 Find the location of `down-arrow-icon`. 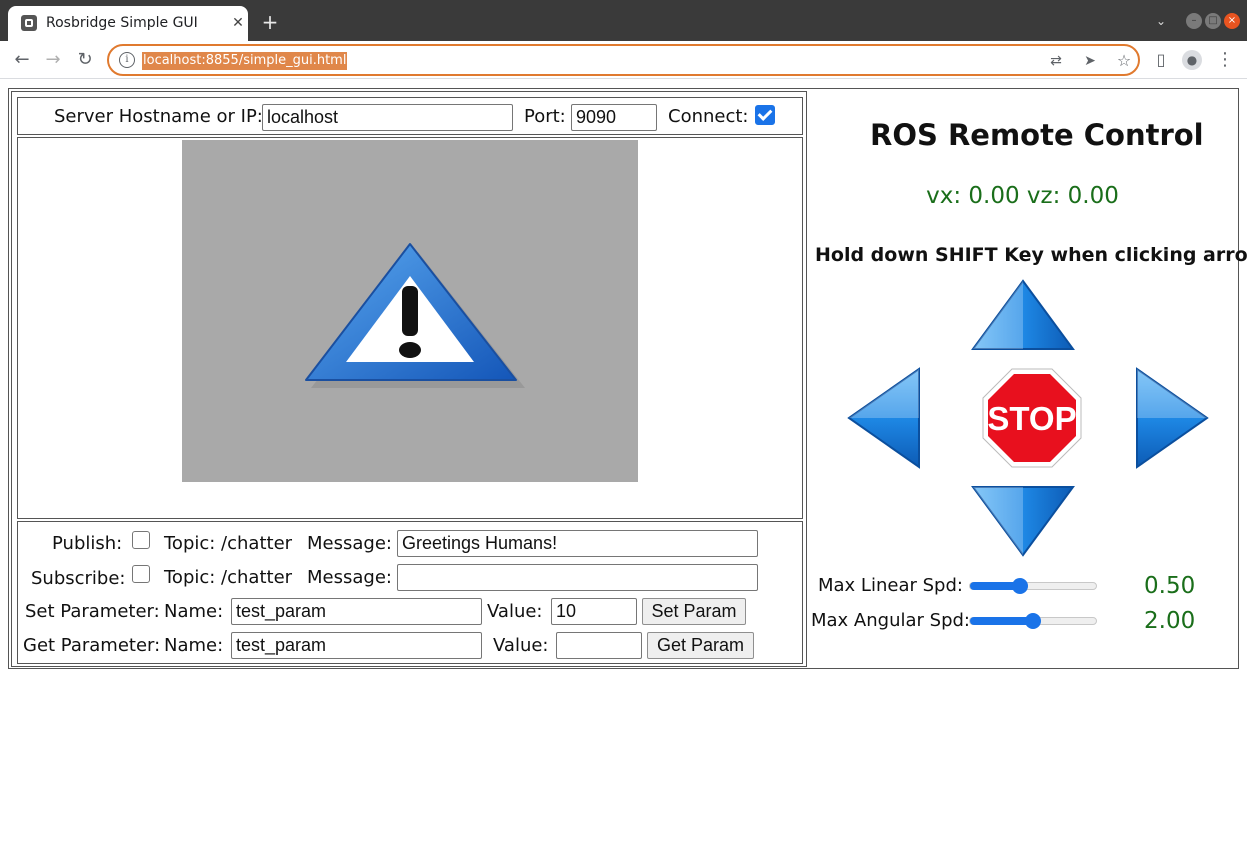

down-arrow-icon is located at coordinates (1023, 520).